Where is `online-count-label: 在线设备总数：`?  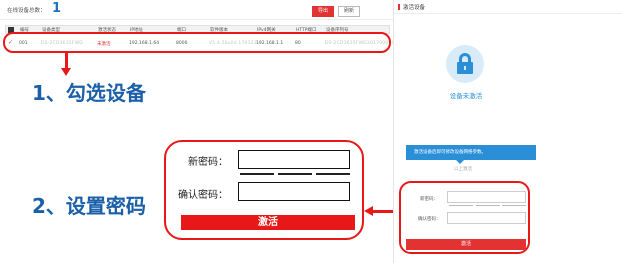
online-count-label: 在线设备总数： is located at coordinates (26, 11).